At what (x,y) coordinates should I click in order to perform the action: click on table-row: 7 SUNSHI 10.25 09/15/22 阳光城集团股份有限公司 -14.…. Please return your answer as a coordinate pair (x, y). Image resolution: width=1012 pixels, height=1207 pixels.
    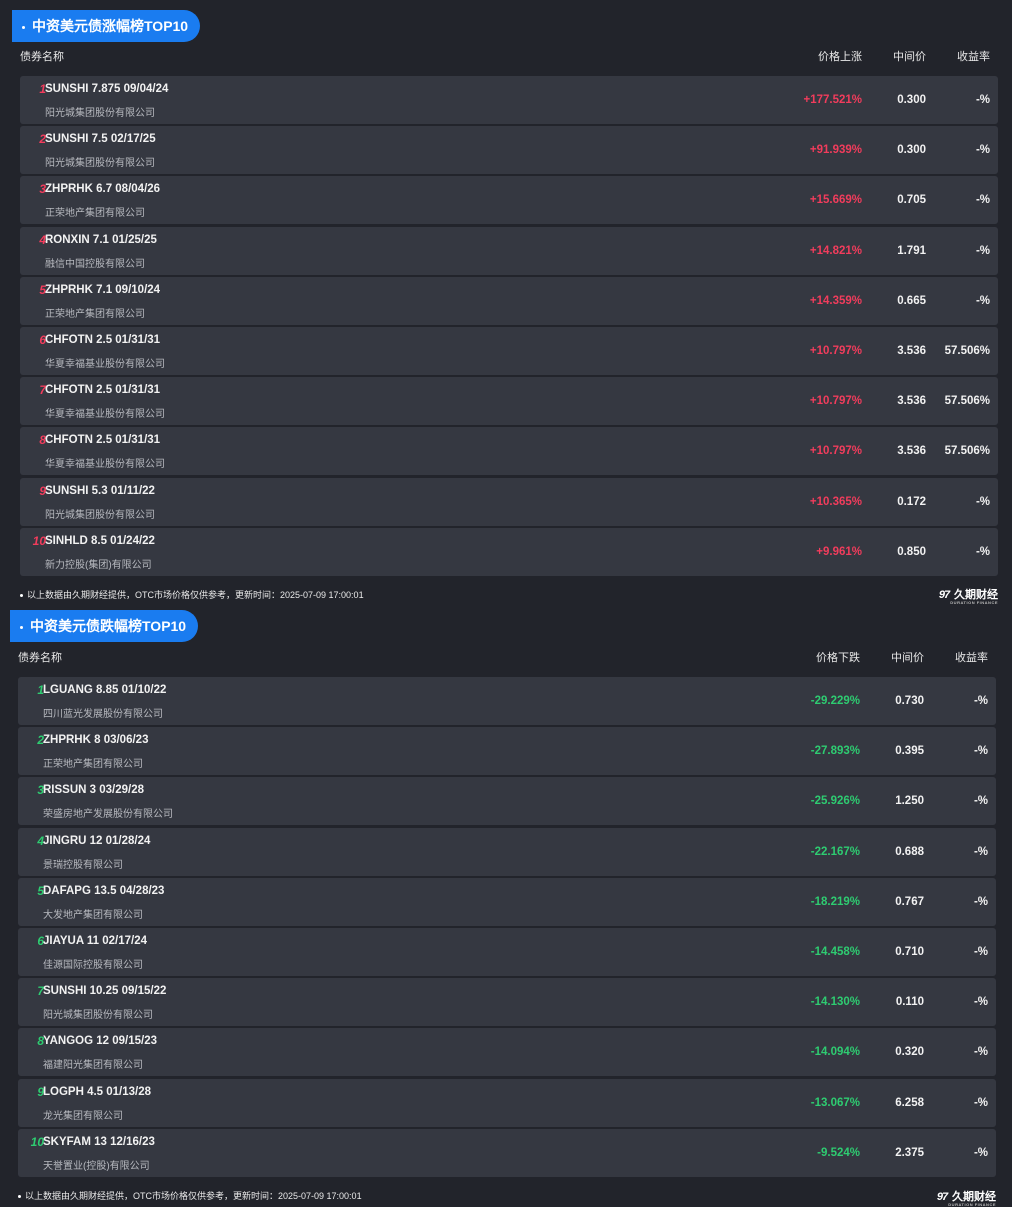
    Looking at the image, I should click on (507, 1002).